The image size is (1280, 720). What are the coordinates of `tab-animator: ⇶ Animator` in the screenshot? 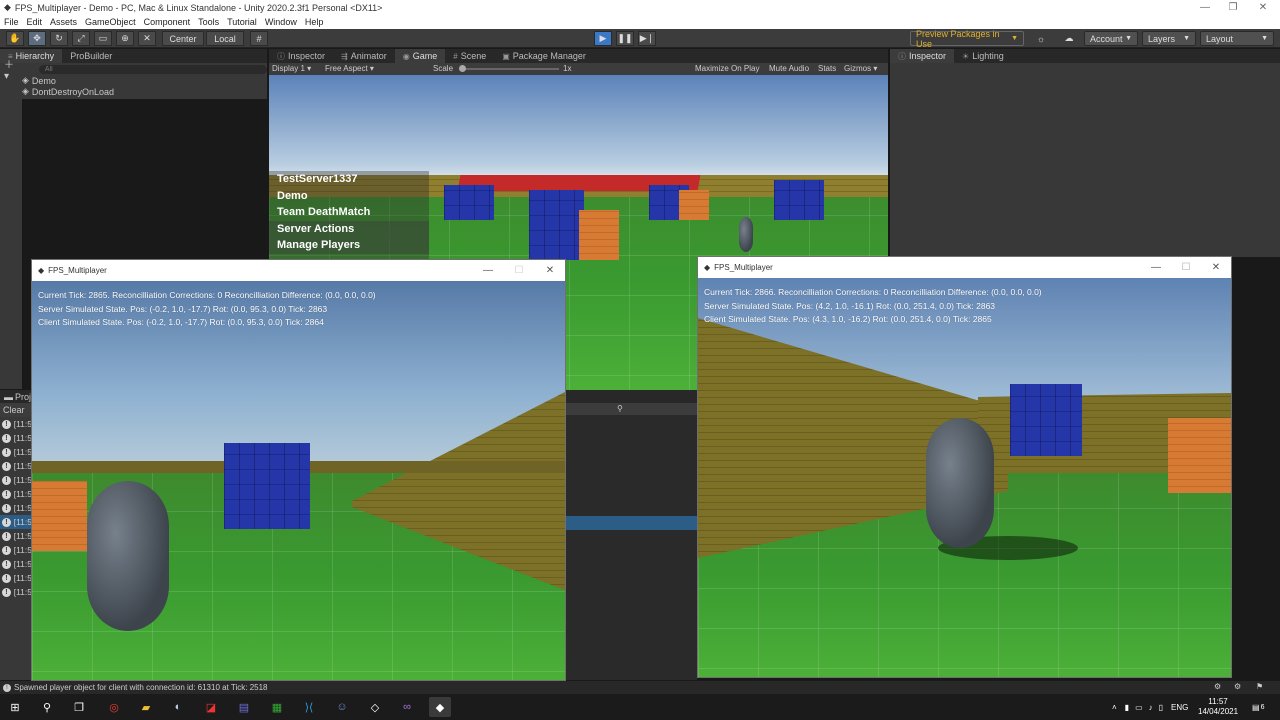 It's located at (364, 56).